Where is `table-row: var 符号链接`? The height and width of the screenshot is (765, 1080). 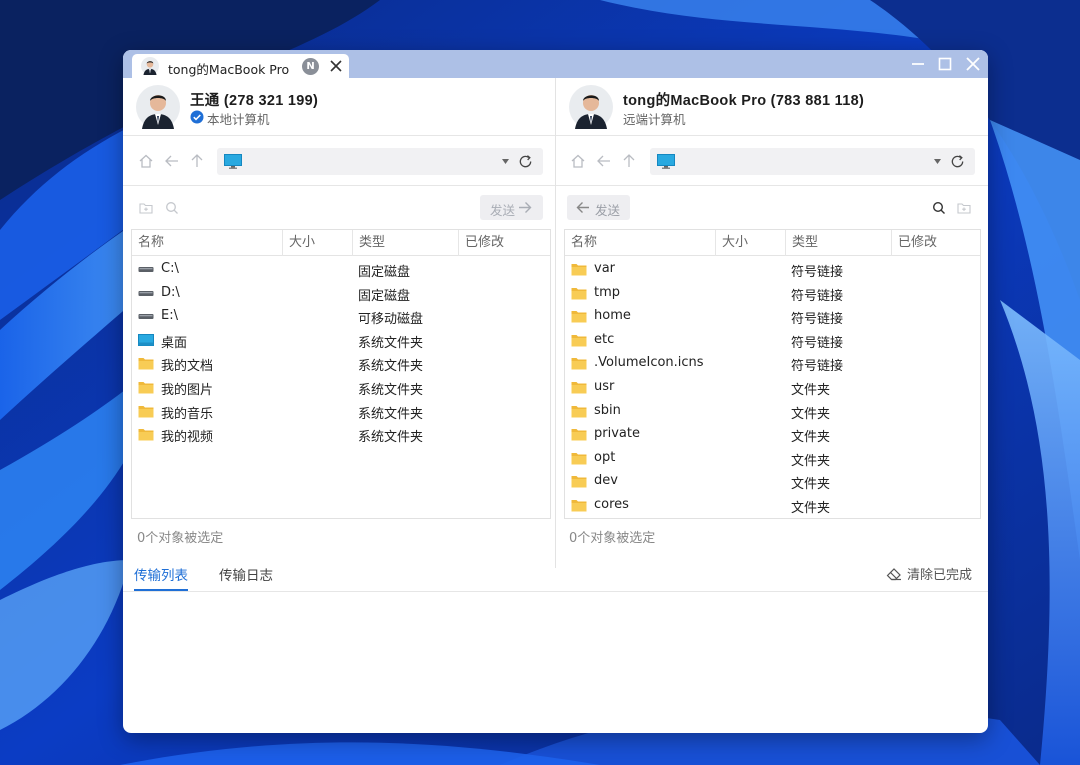
table-row: var 符号链接 is located at coordinates (772, 269).